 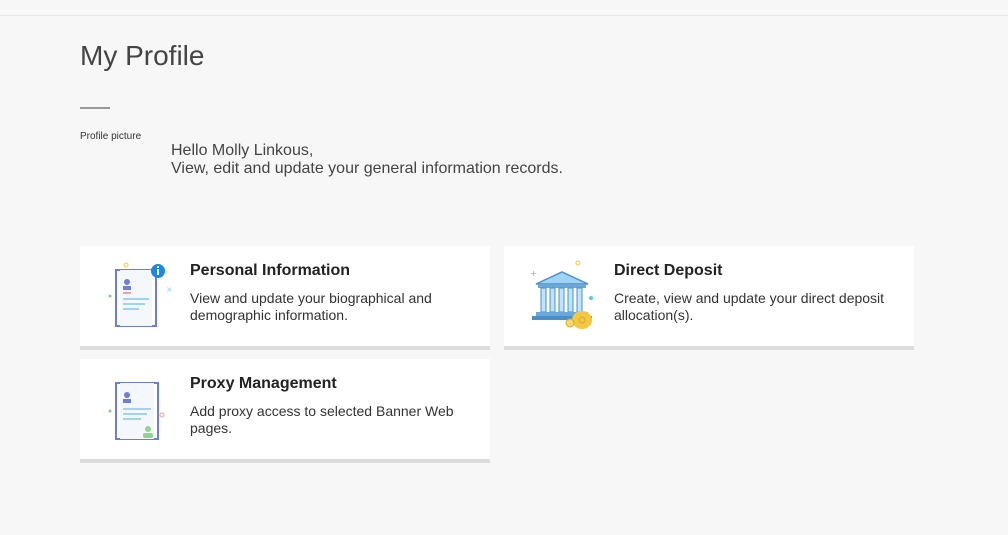 I want to click on page-title: My Profile, so click(x=142, y=55).